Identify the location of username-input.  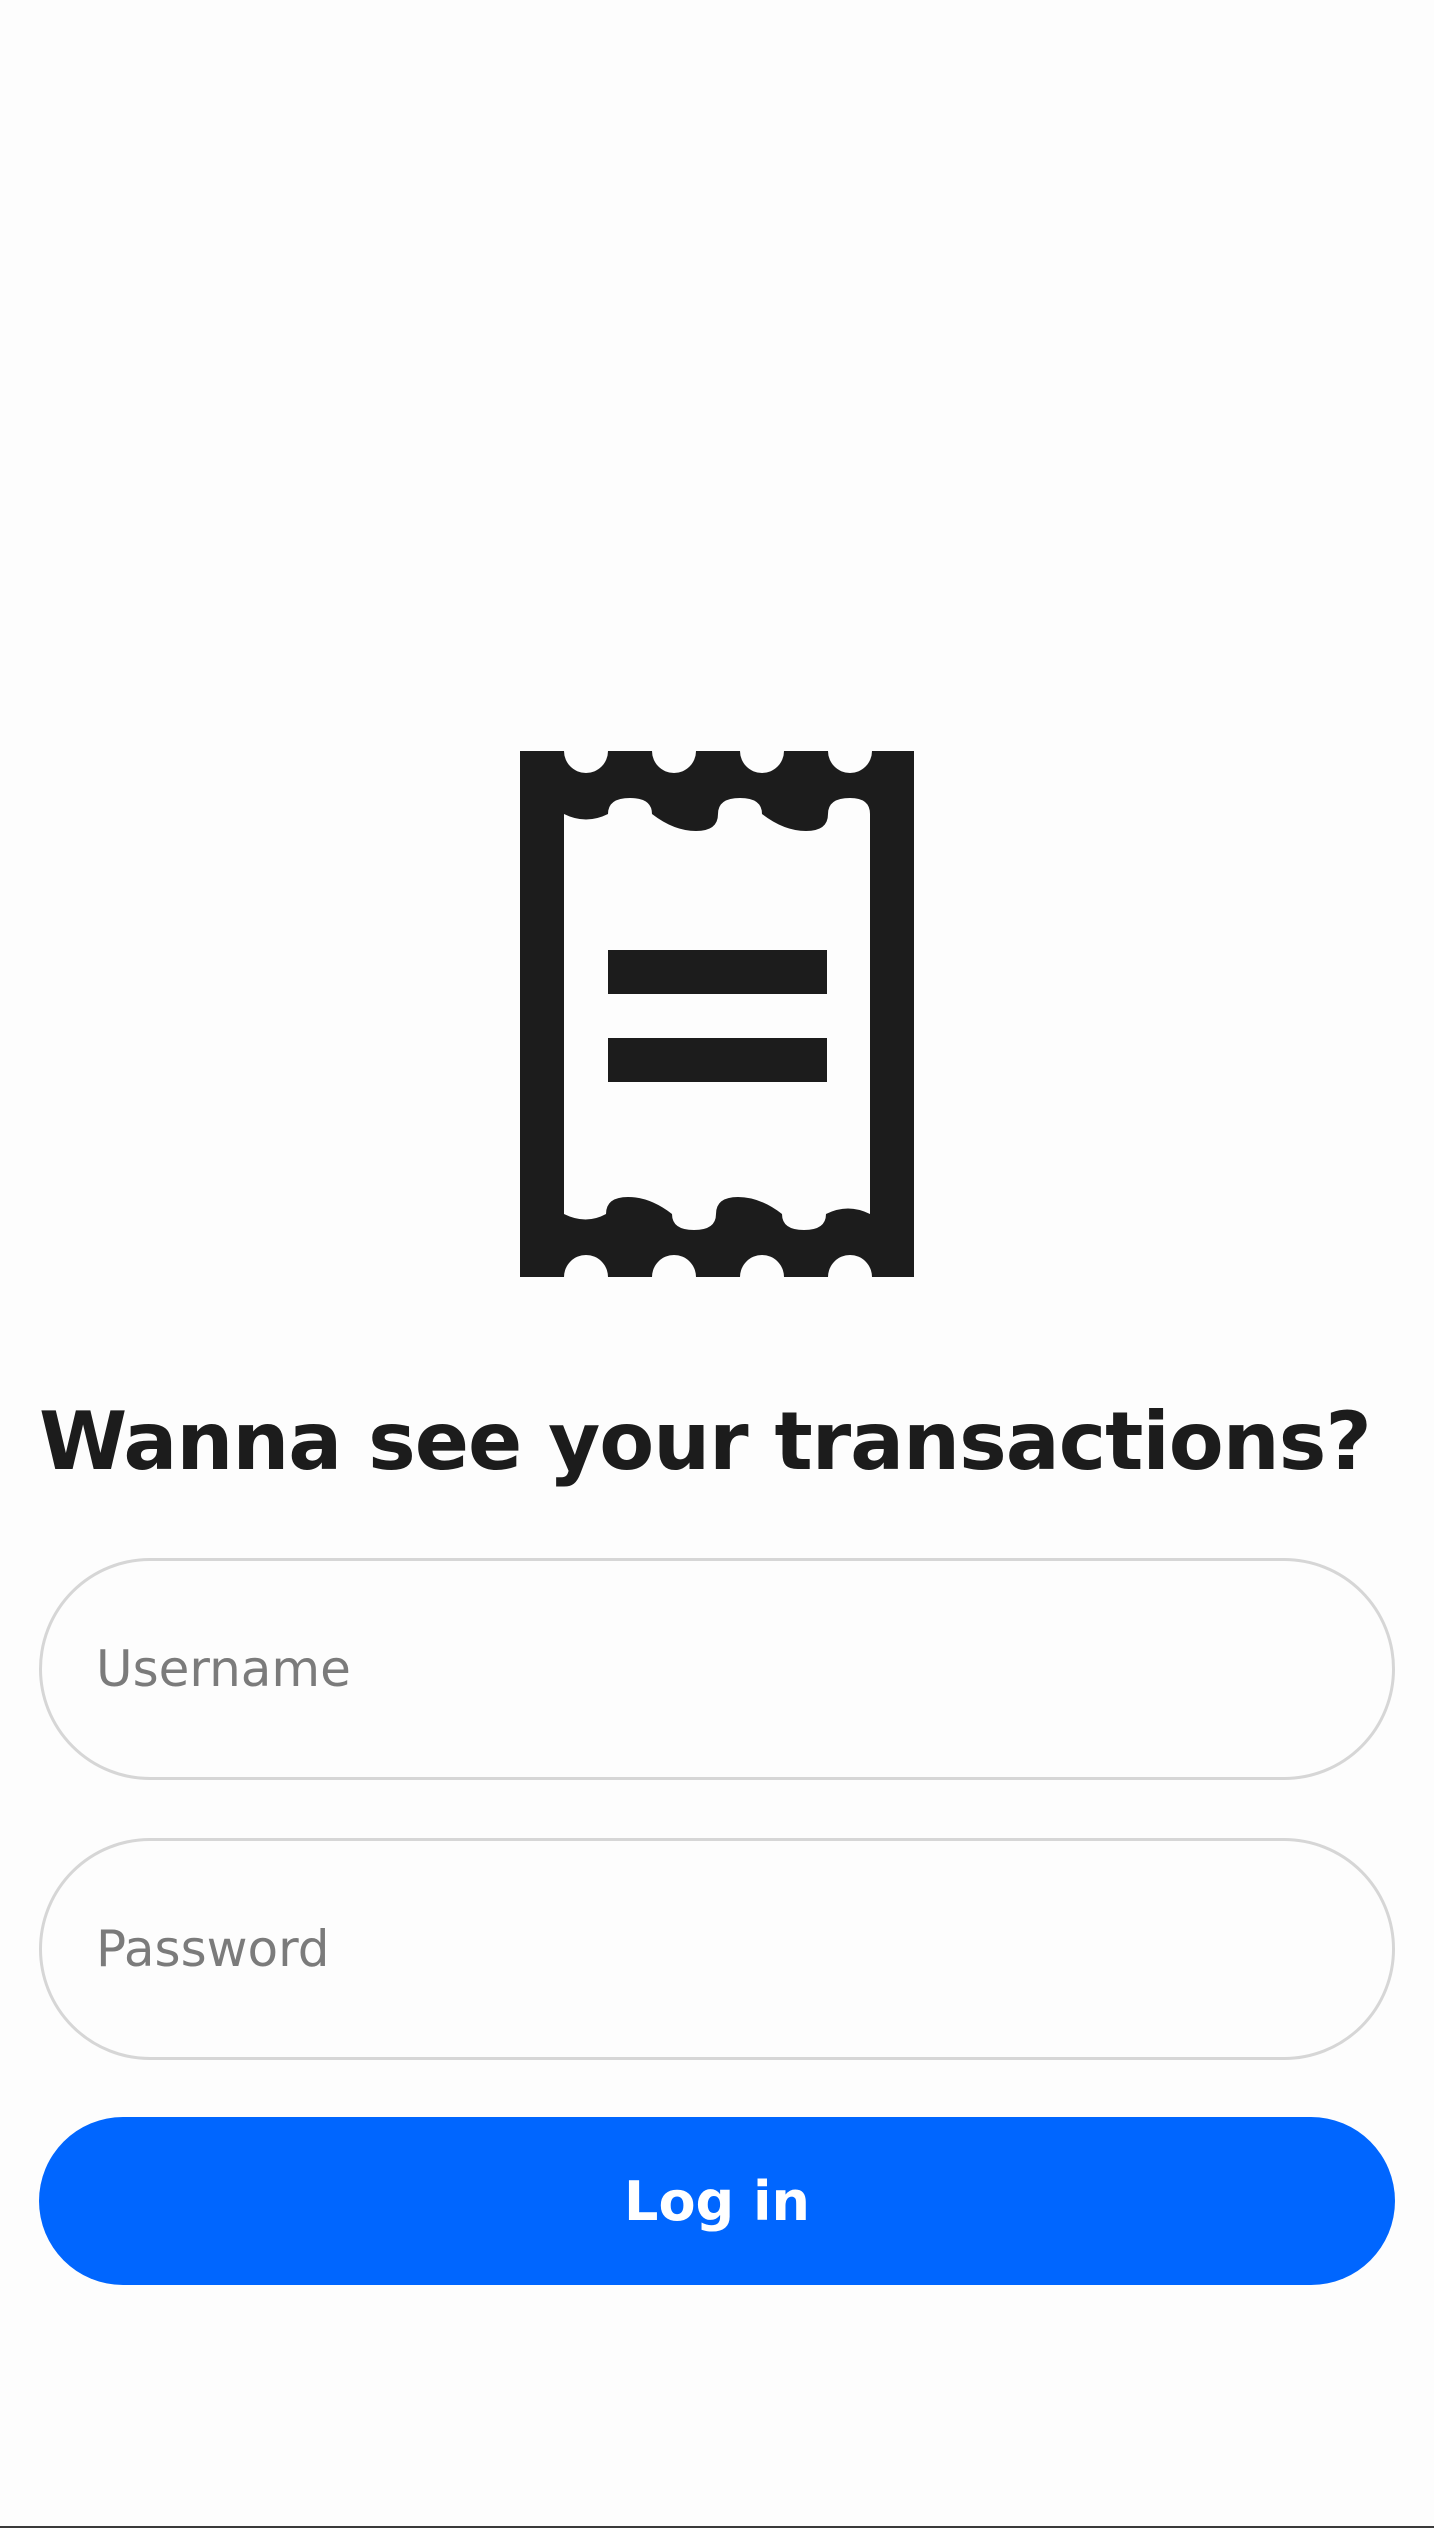
(717, 1669).